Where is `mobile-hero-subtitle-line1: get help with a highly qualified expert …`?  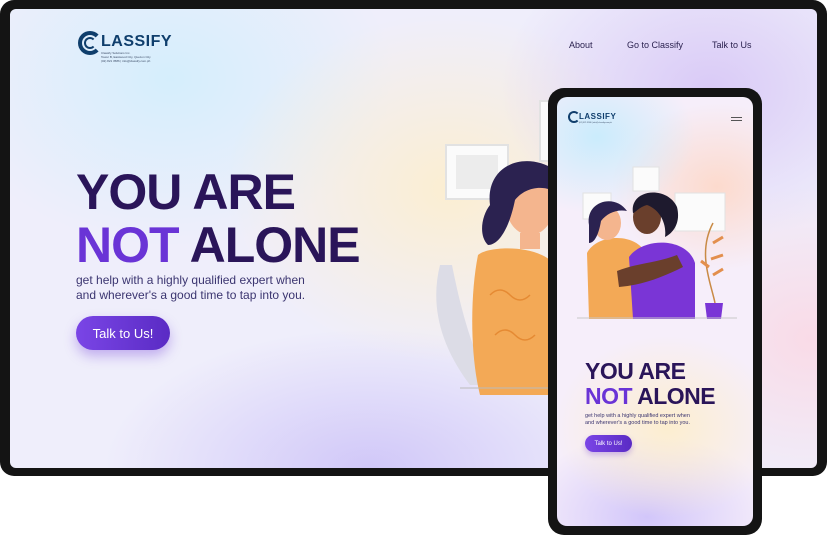 mobile-hero-subtitle-line1: get help with a highly qualified expert … is located at coordinates (637, 416).